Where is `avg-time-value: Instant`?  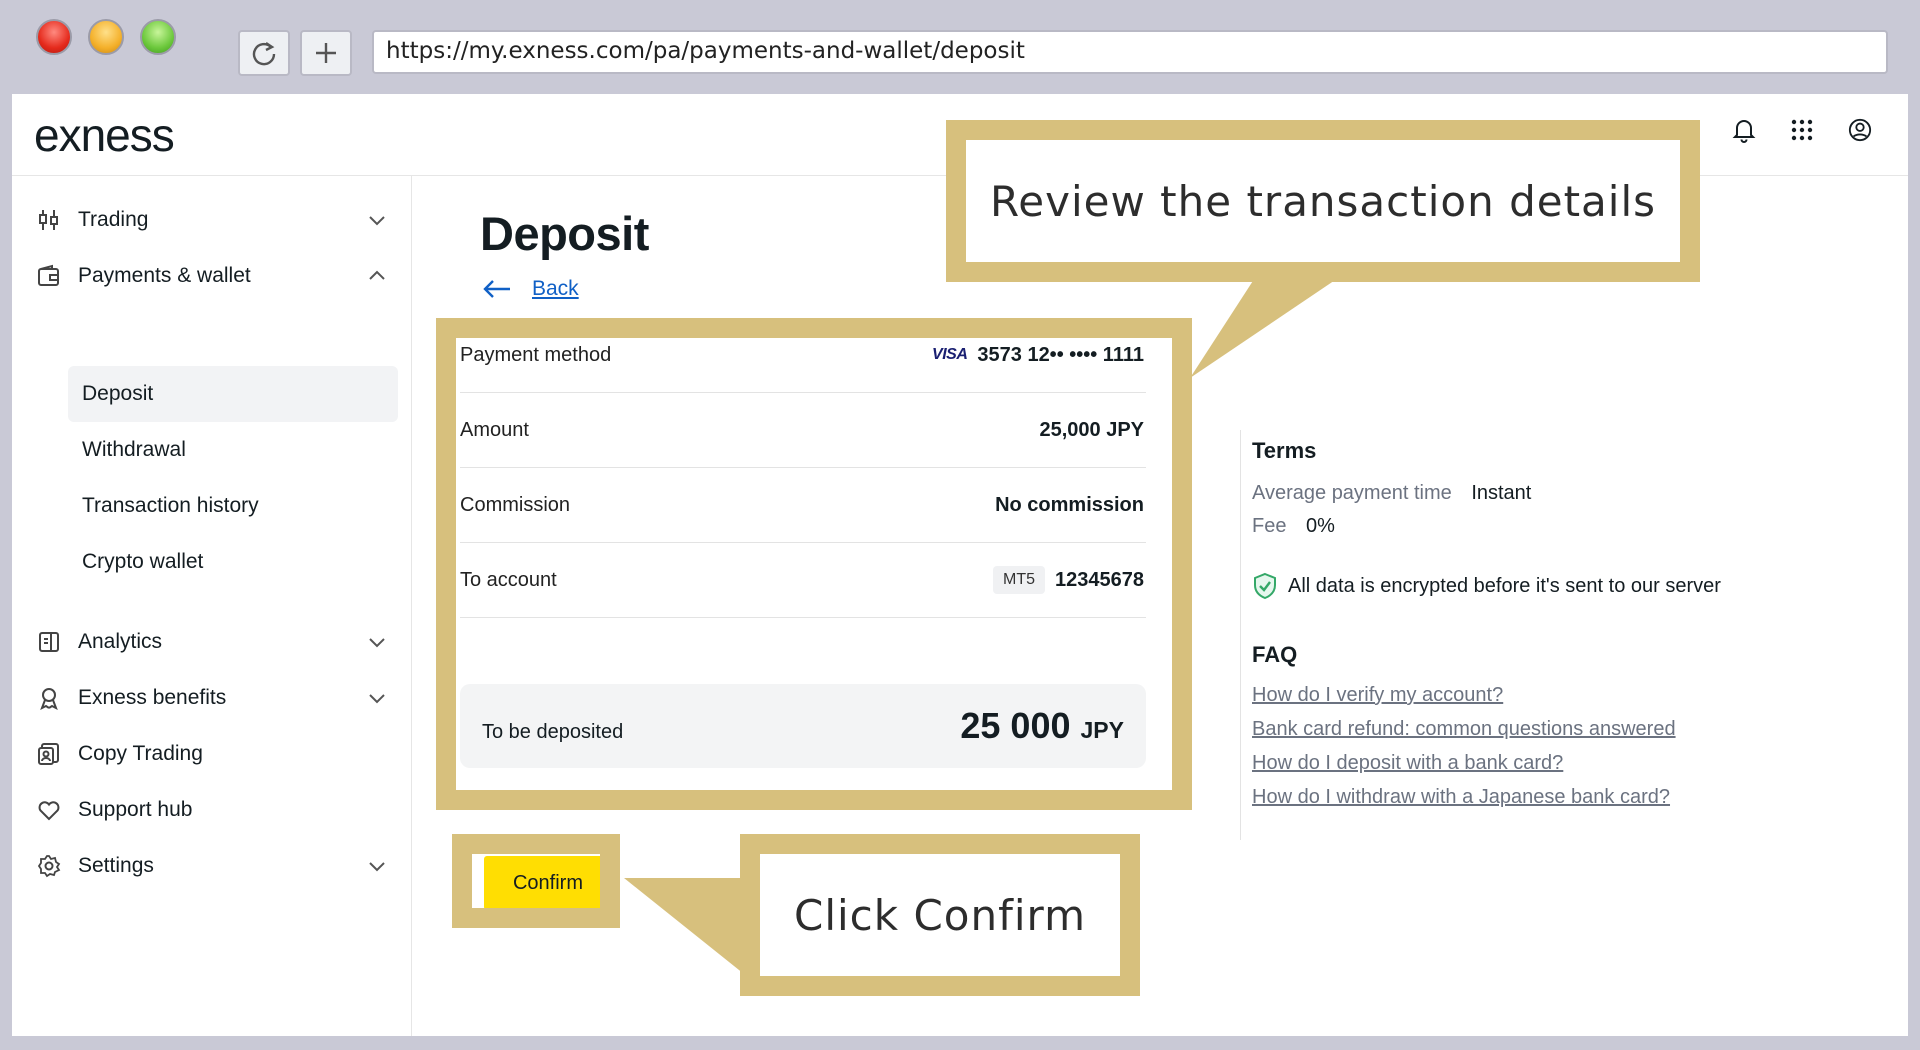
avg-time-value: Instant is located at coordinates (1501, 493).